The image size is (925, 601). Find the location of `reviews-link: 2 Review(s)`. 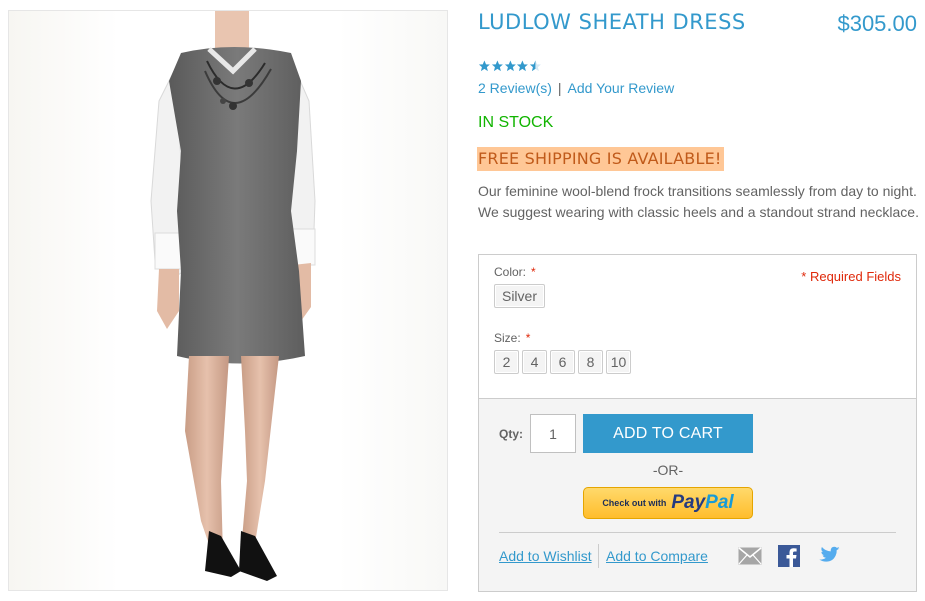

reviews-link: 2 Review(s) is located at coordinates (515, 88).